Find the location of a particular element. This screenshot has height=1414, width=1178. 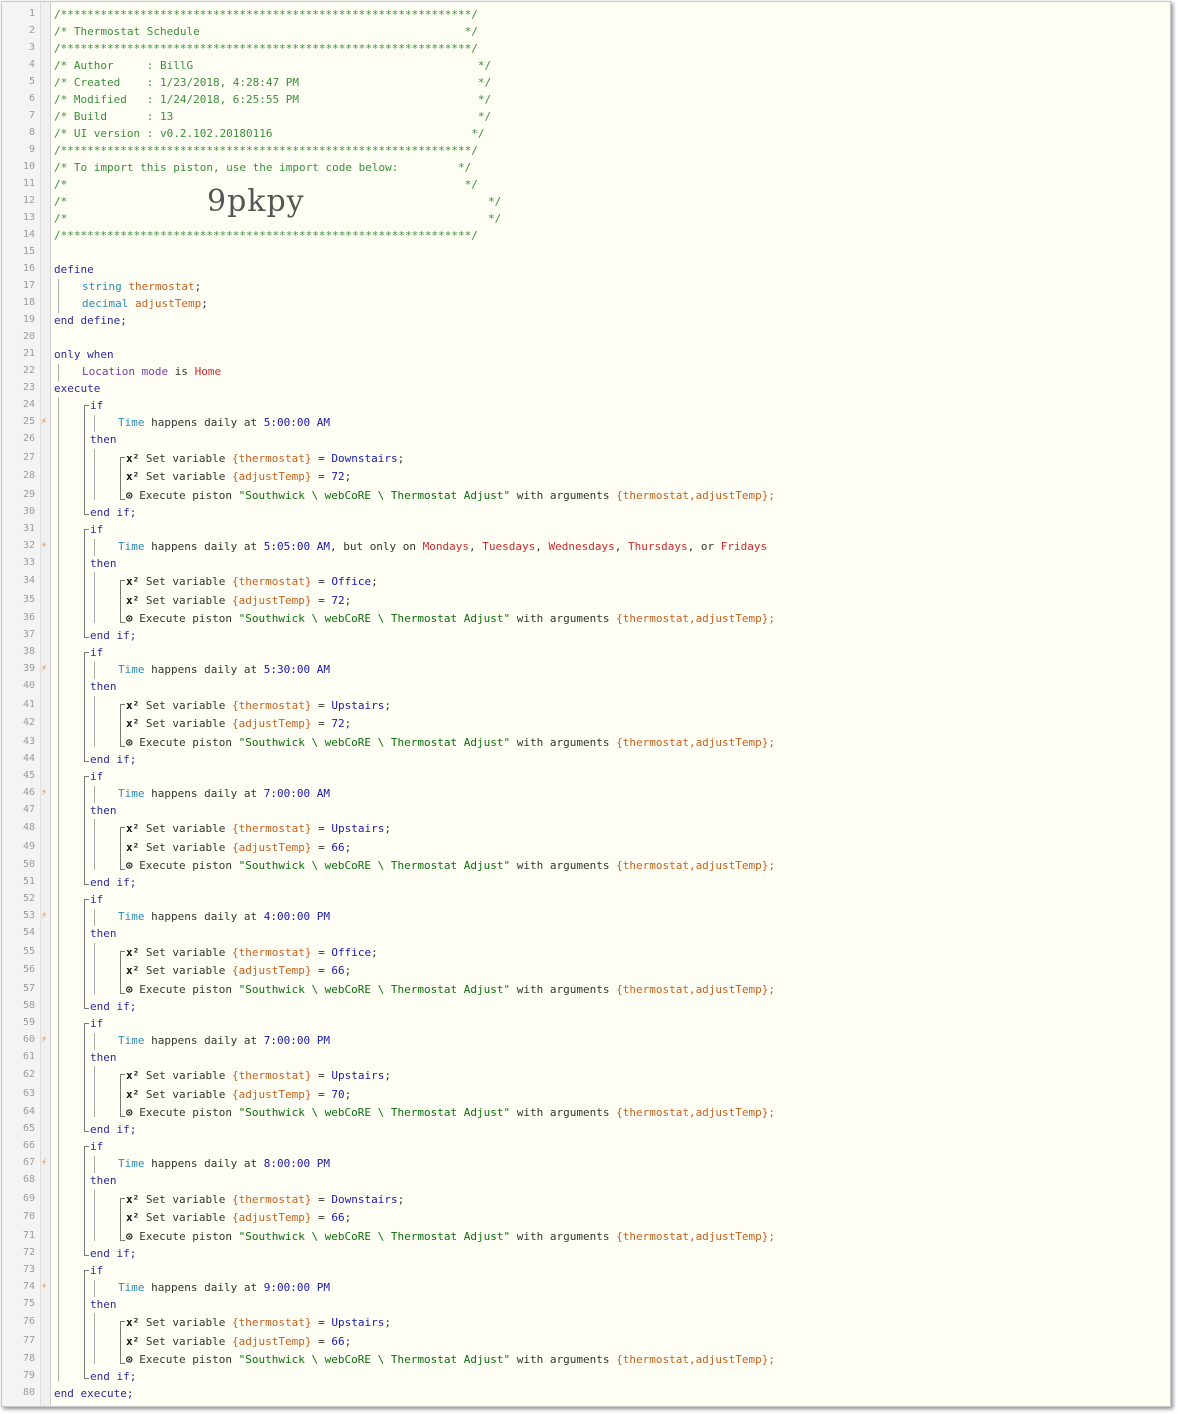

restriction-condition: Location mode is Home is located at coordinates (151, 372).